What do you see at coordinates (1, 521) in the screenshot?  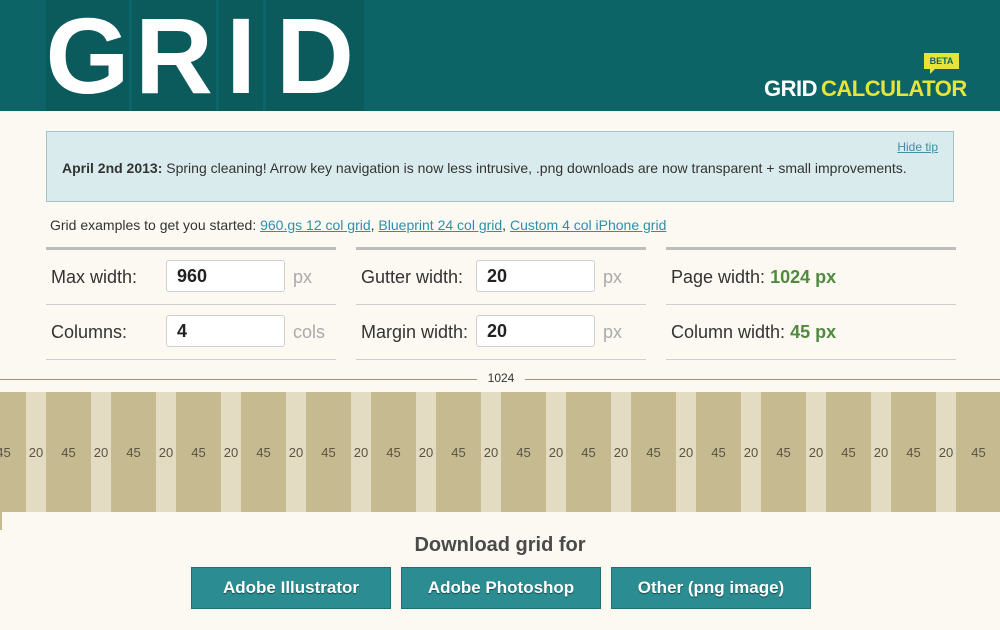 I see `grid-preview-edge` at bounding box center [1, 521].